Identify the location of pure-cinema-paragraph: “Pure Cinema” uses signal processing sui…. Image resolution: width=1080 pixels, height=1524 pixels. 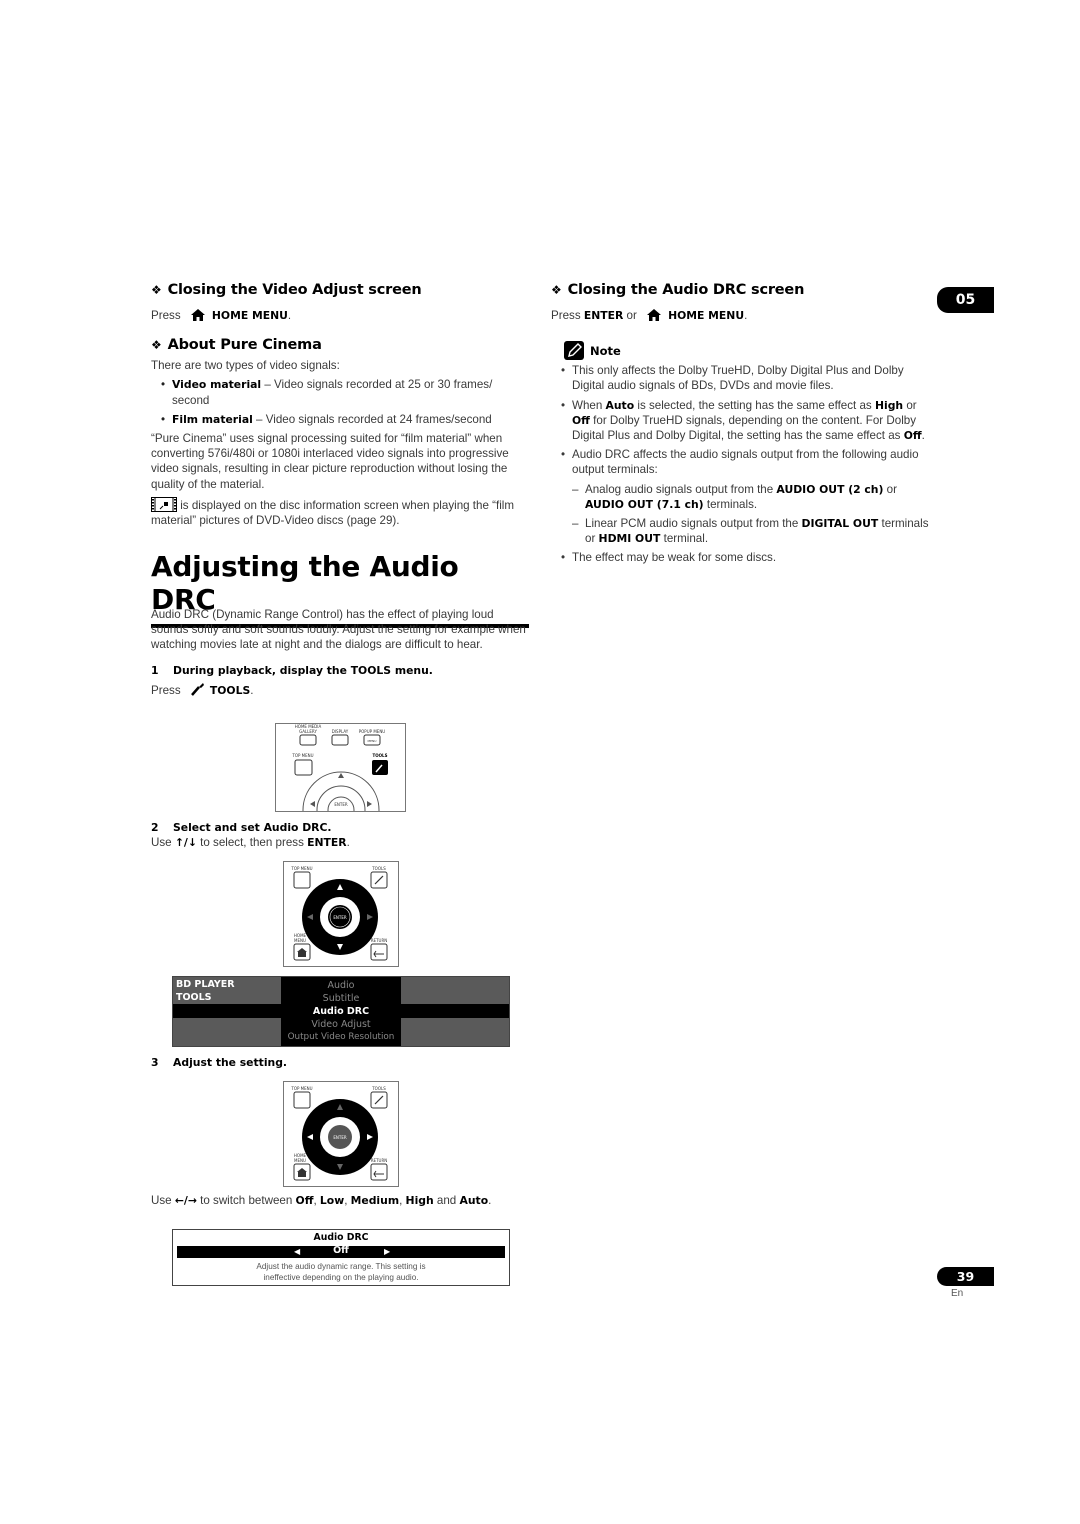
(330, 461).